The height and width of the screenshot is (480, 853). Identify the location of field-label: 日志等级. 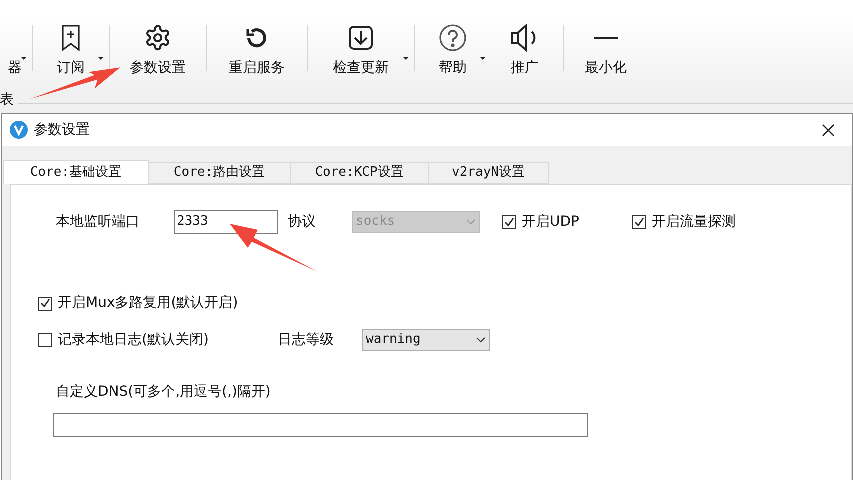
(306, 340).